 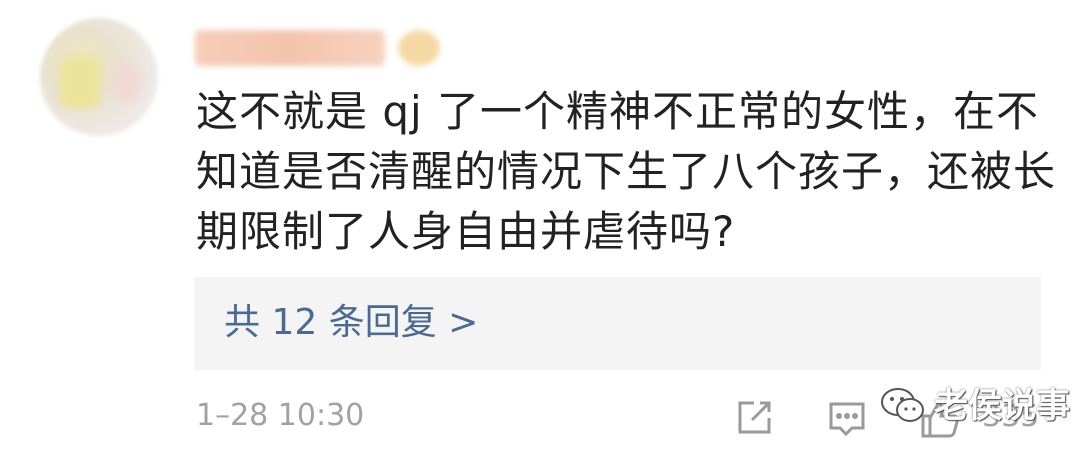 I want to click on wechat-icon, so click(x=902, y=405).